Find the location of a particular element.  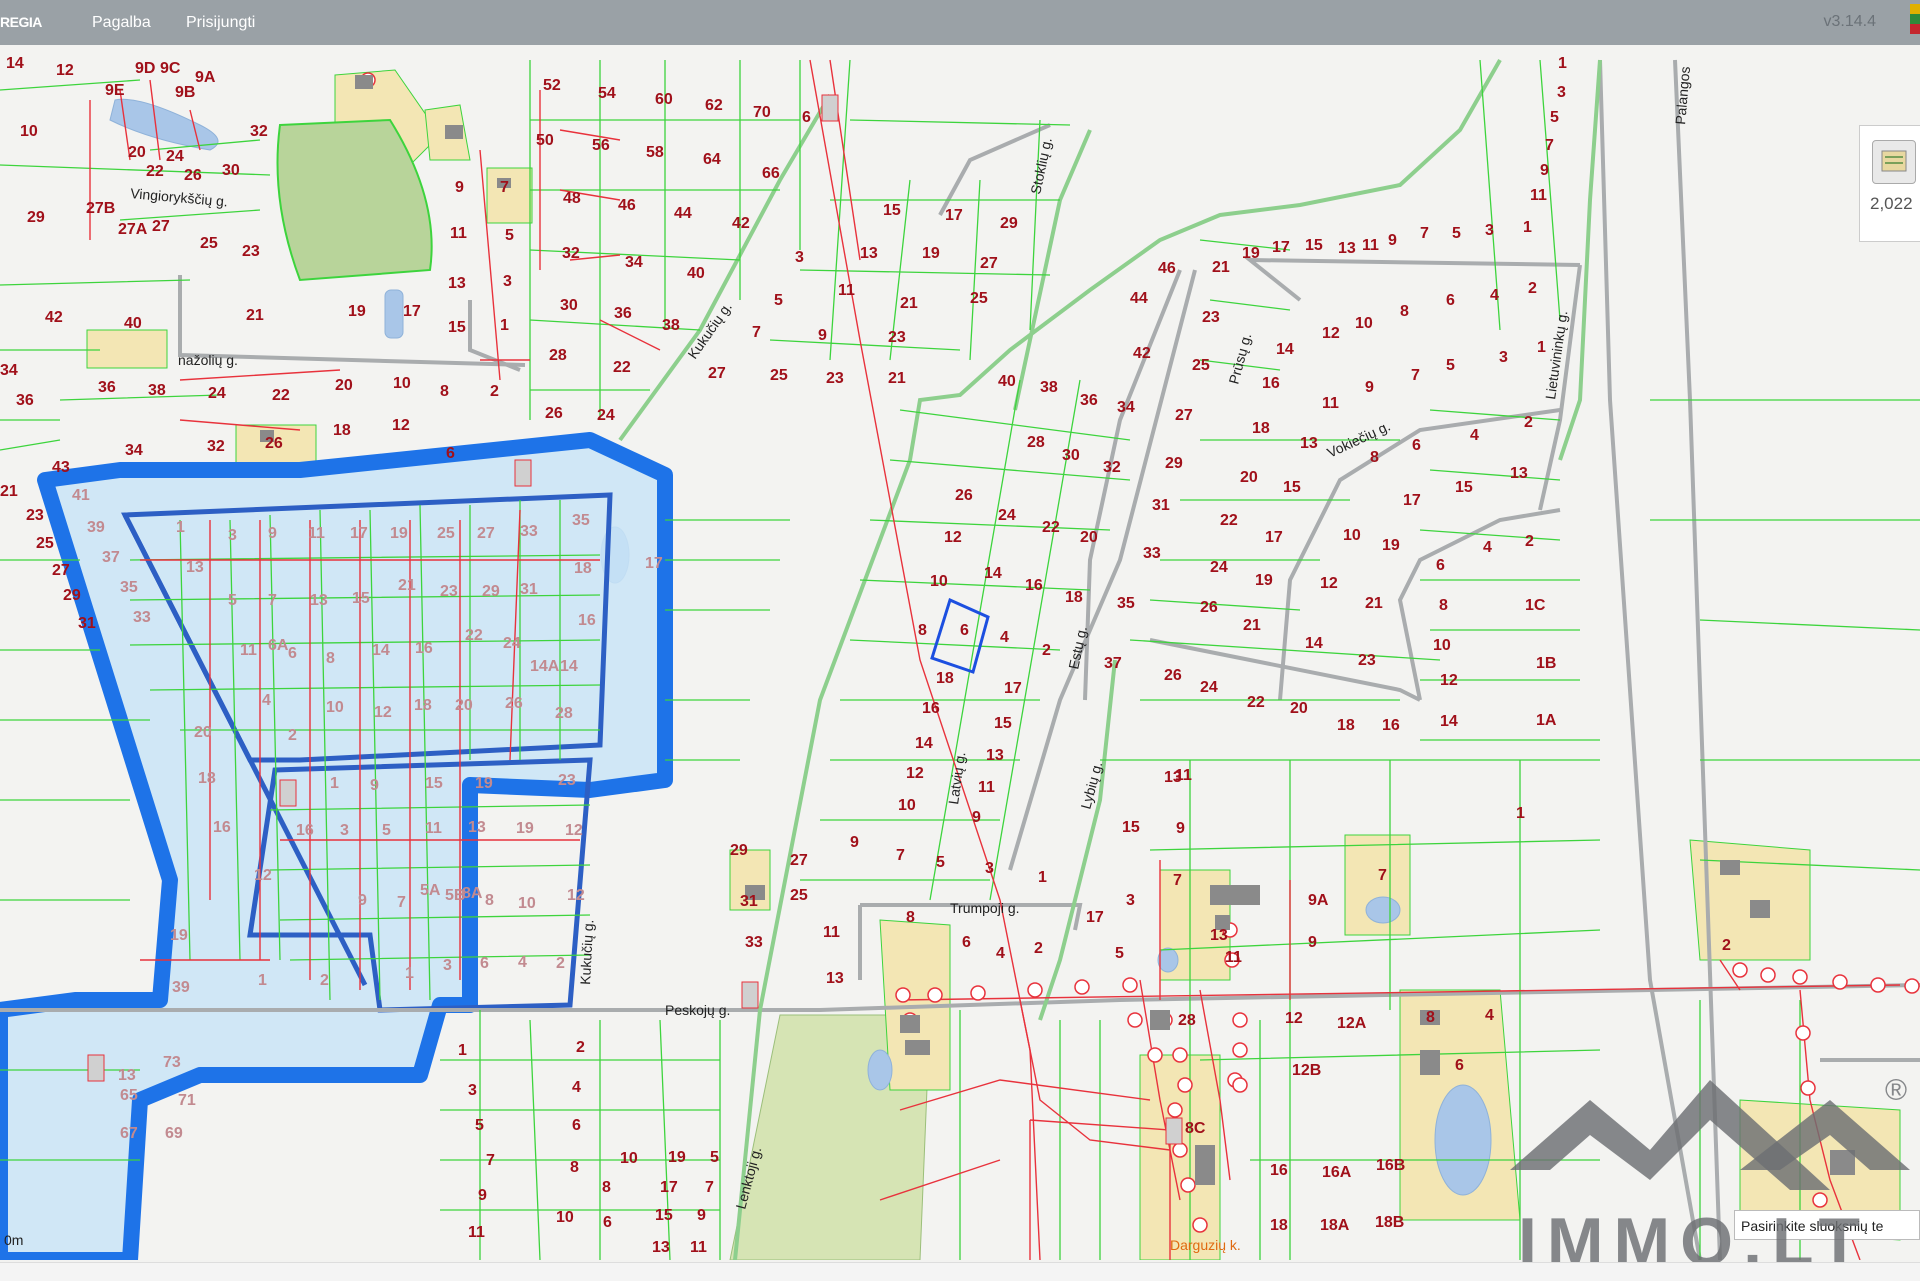

plot-number-label: 48 is located at coordinates (572, 198).